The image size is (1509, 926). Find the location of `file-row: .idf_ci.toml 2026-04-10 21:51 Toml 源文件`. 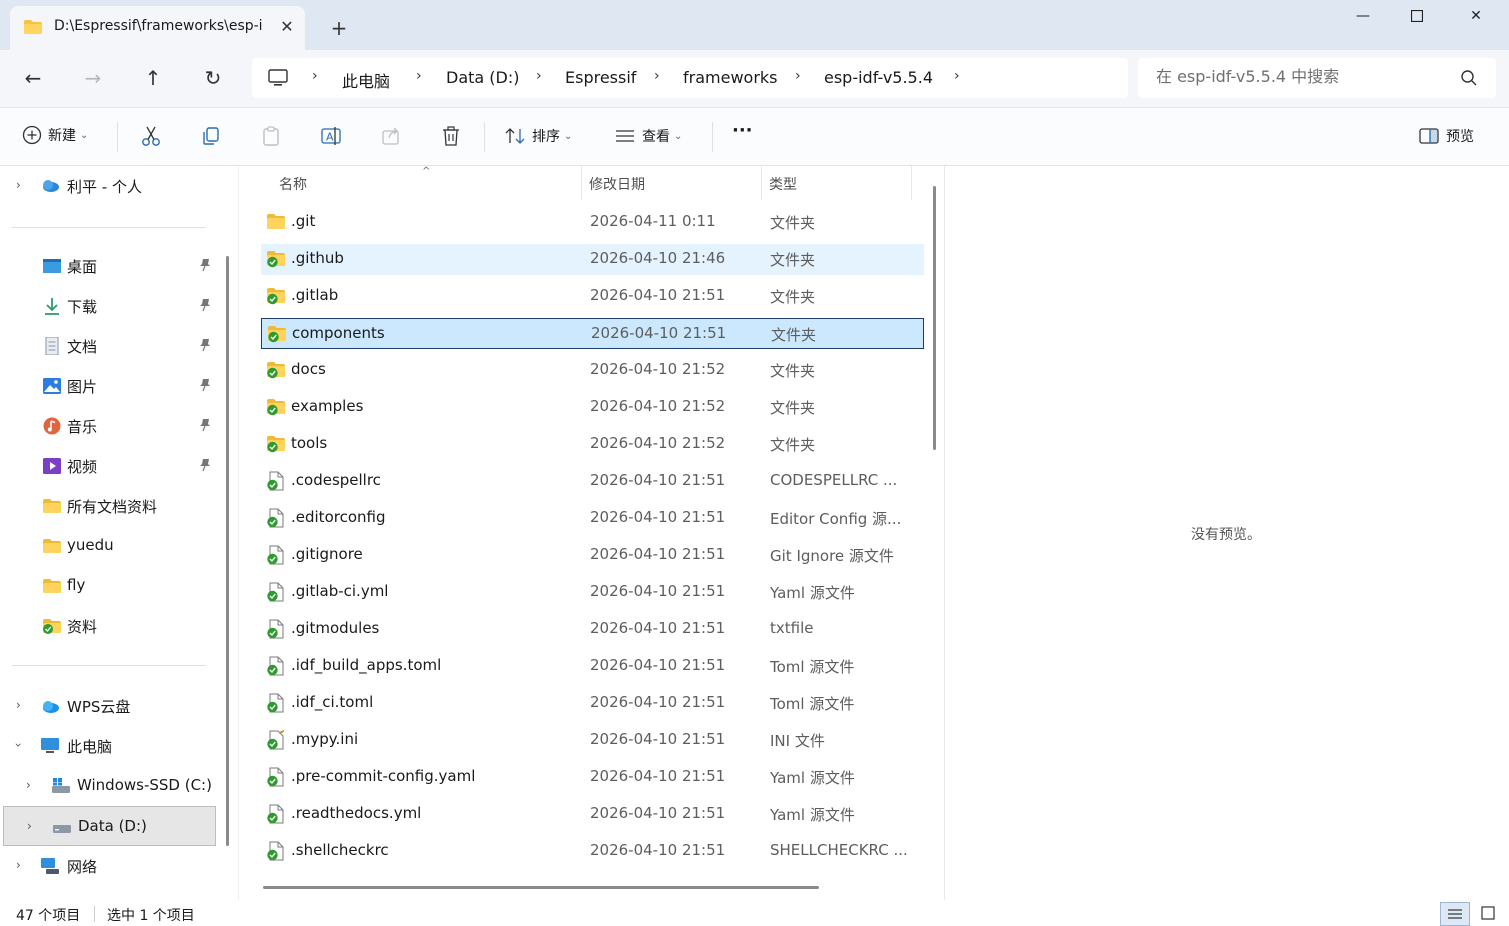

file-row: .idf_ci.toml 2026-04-10 21:51 Toml 源文件 is located at coordinates (592, 703).